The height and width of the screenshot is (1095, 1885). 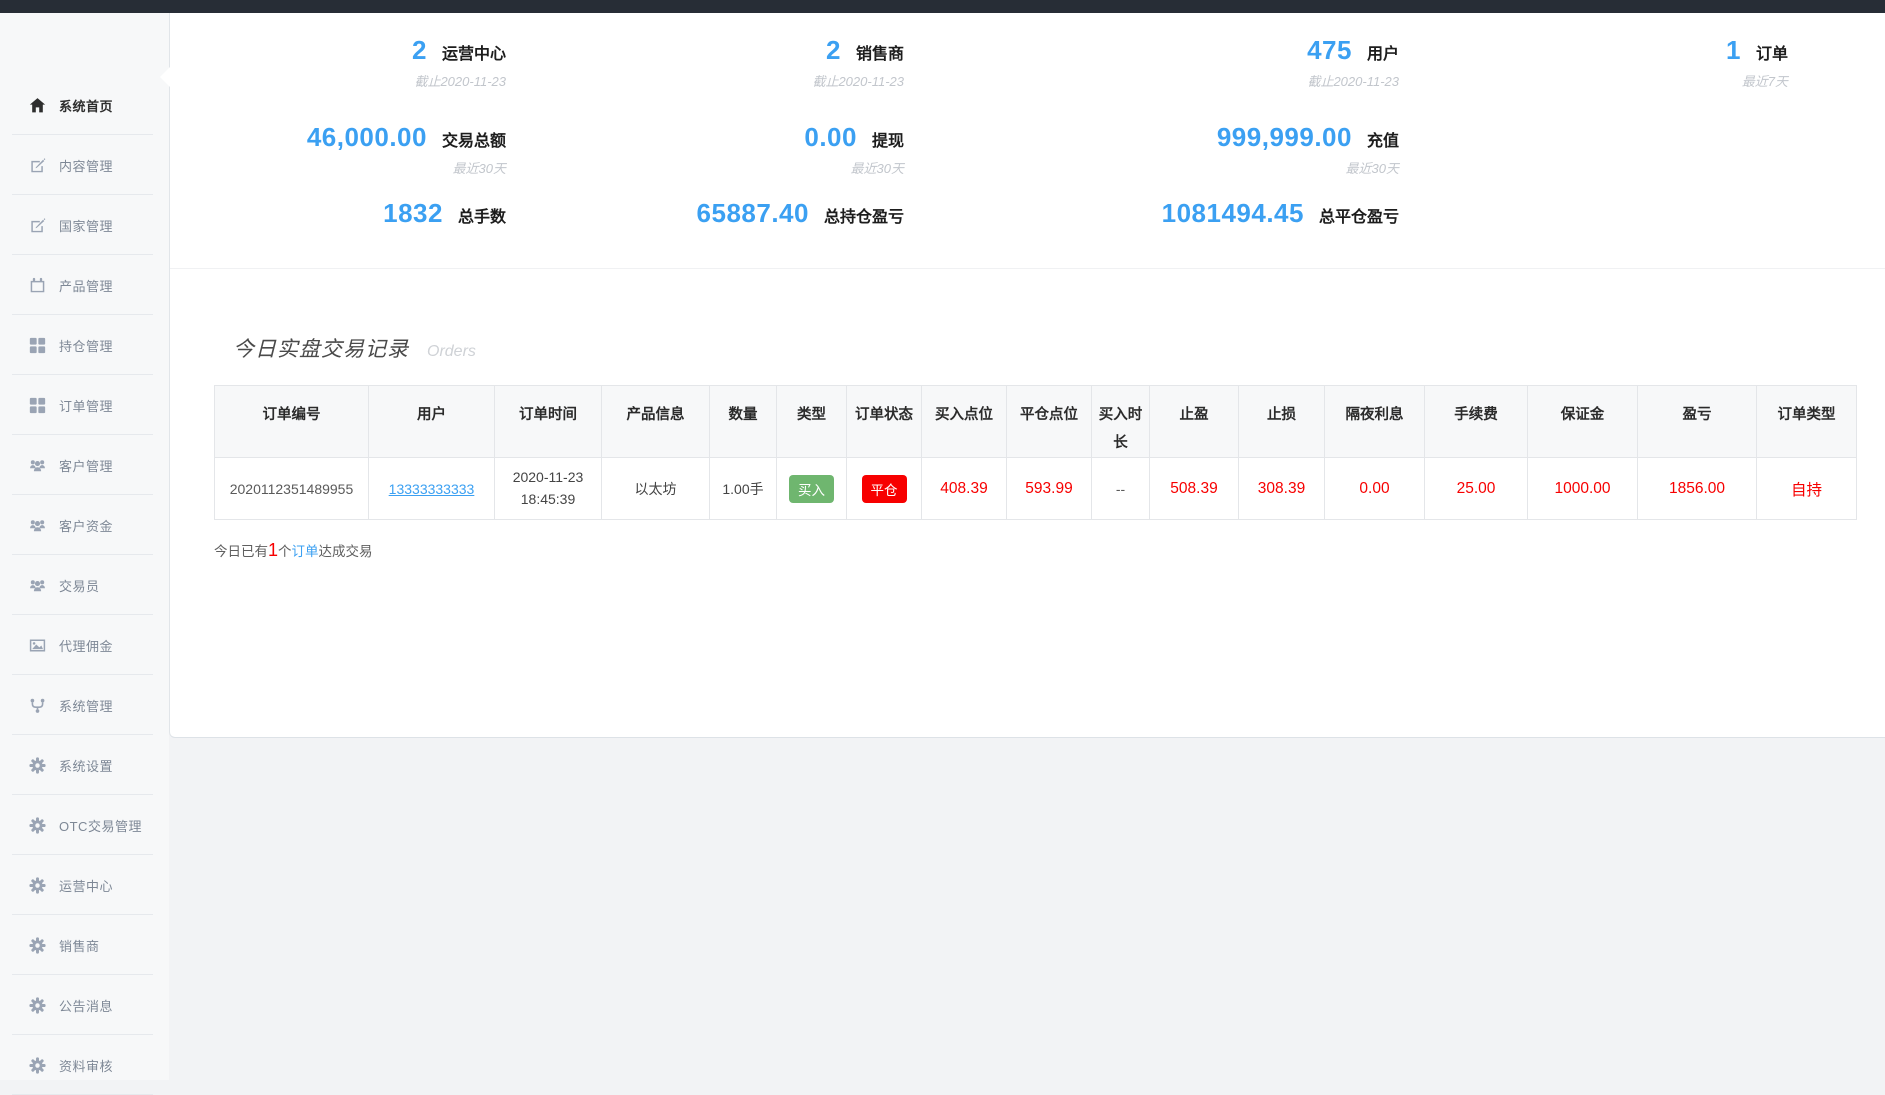 I want to click on order-date: 2020-11-23, so click(x=548, y=476).